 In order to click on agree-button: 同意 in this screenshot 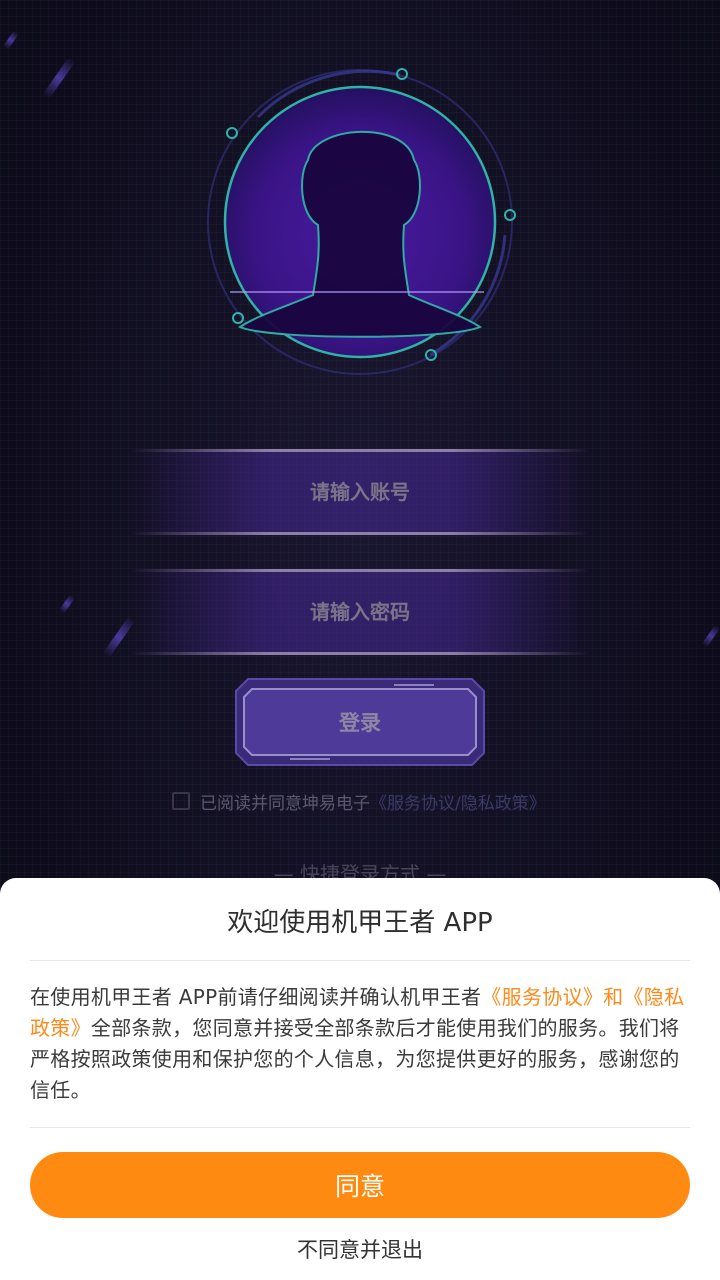, I will do `click(360, 1185)`.